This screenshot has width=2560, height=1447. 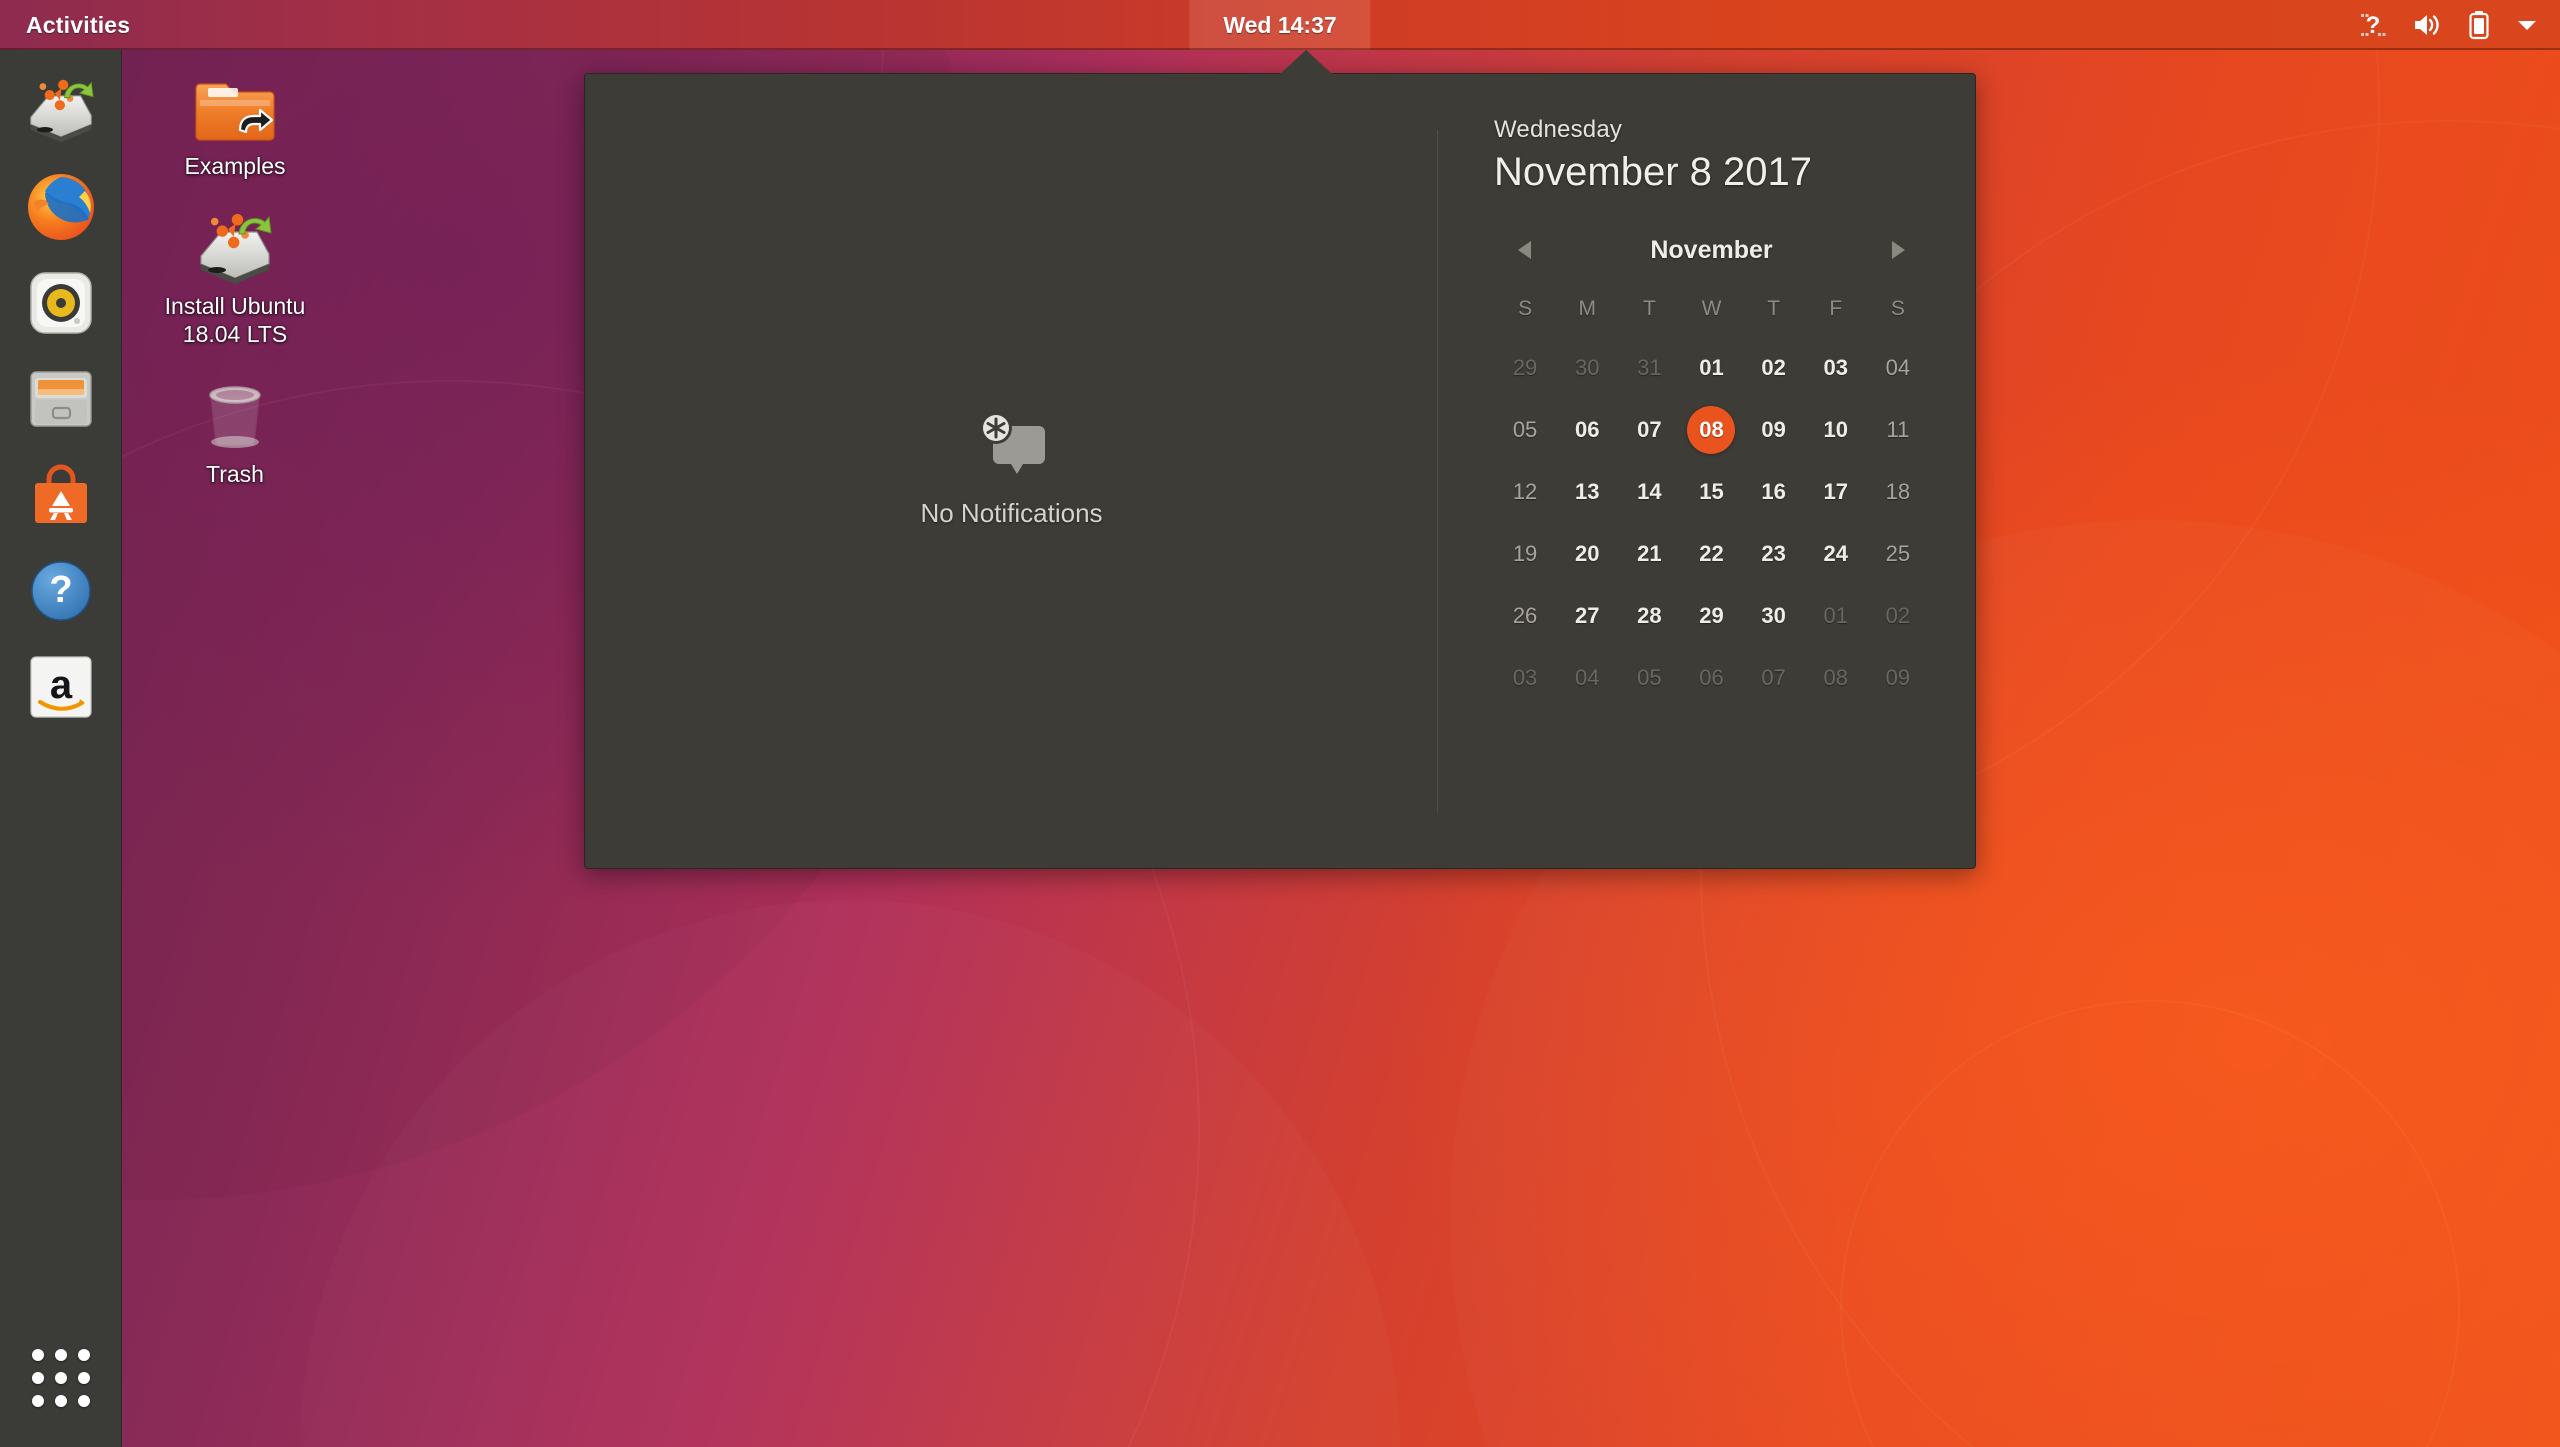 I want to click on dock-item-rhythmbox, so click(x=61, y=303).